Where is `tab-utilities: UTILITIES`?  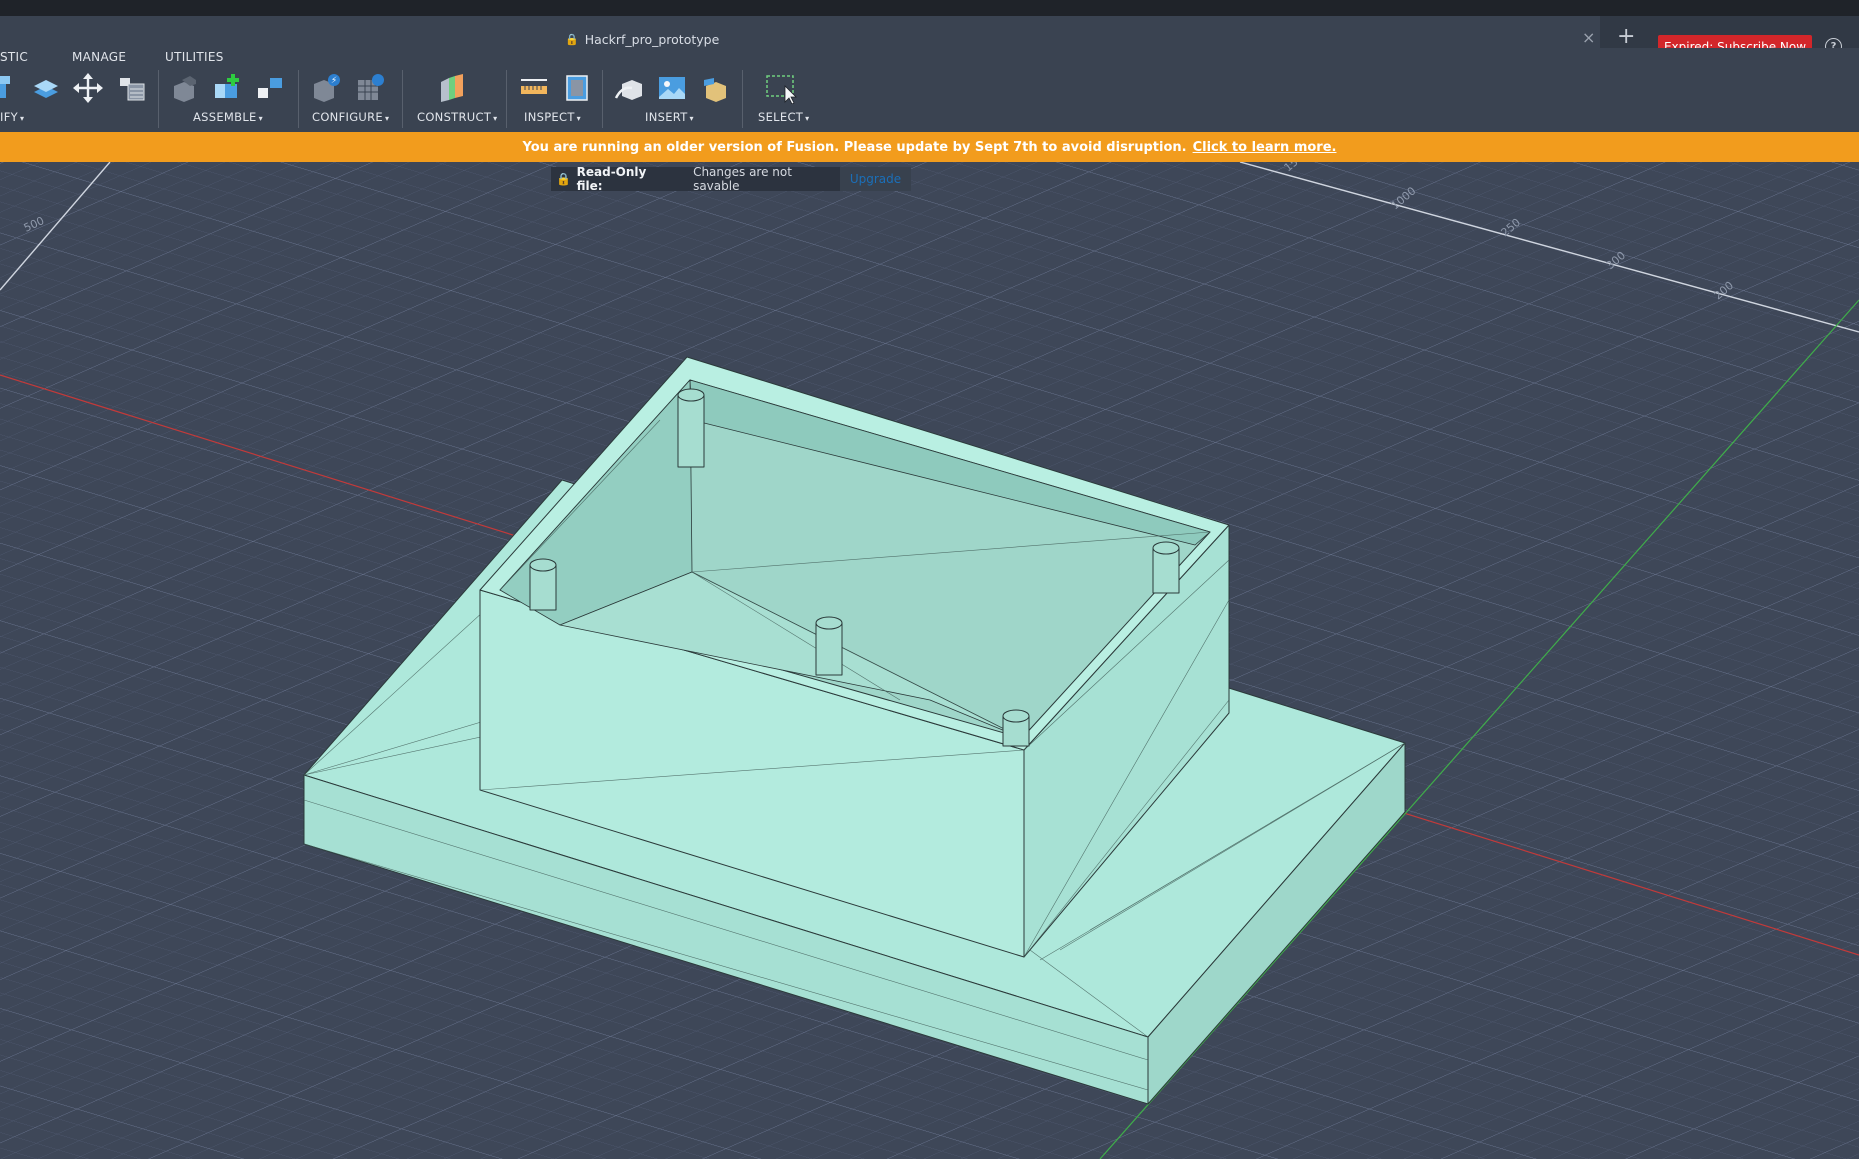
tab-utilities: UTILITIES is located at coordinates (194, 57).